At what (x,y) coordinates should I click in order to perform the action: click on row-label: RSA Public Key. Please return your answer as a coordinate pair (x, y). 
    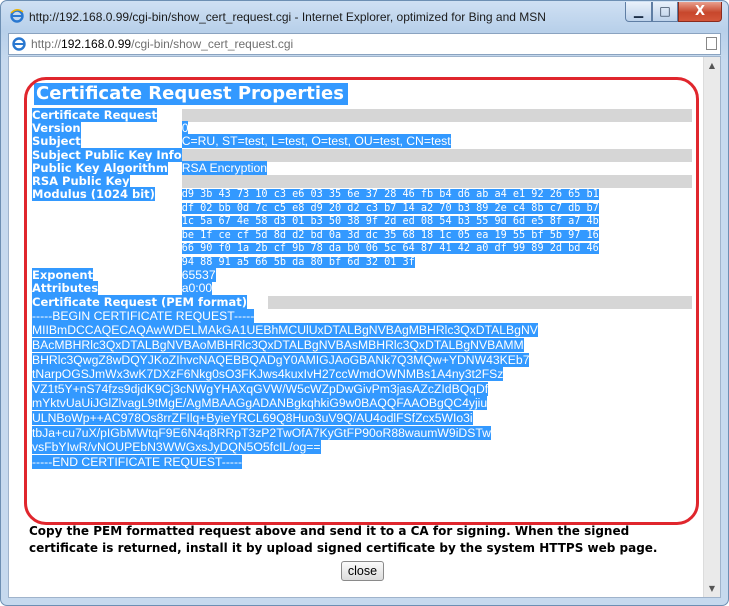
    Looking at the image, I should click on (81, 181).